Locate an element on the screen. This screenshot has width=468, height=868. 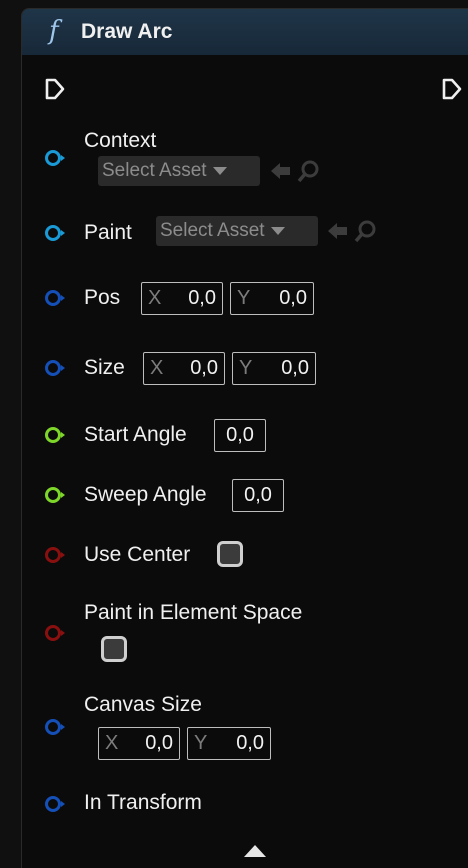
pos-y-value: 0,0 is located at coordinates (293, 298).